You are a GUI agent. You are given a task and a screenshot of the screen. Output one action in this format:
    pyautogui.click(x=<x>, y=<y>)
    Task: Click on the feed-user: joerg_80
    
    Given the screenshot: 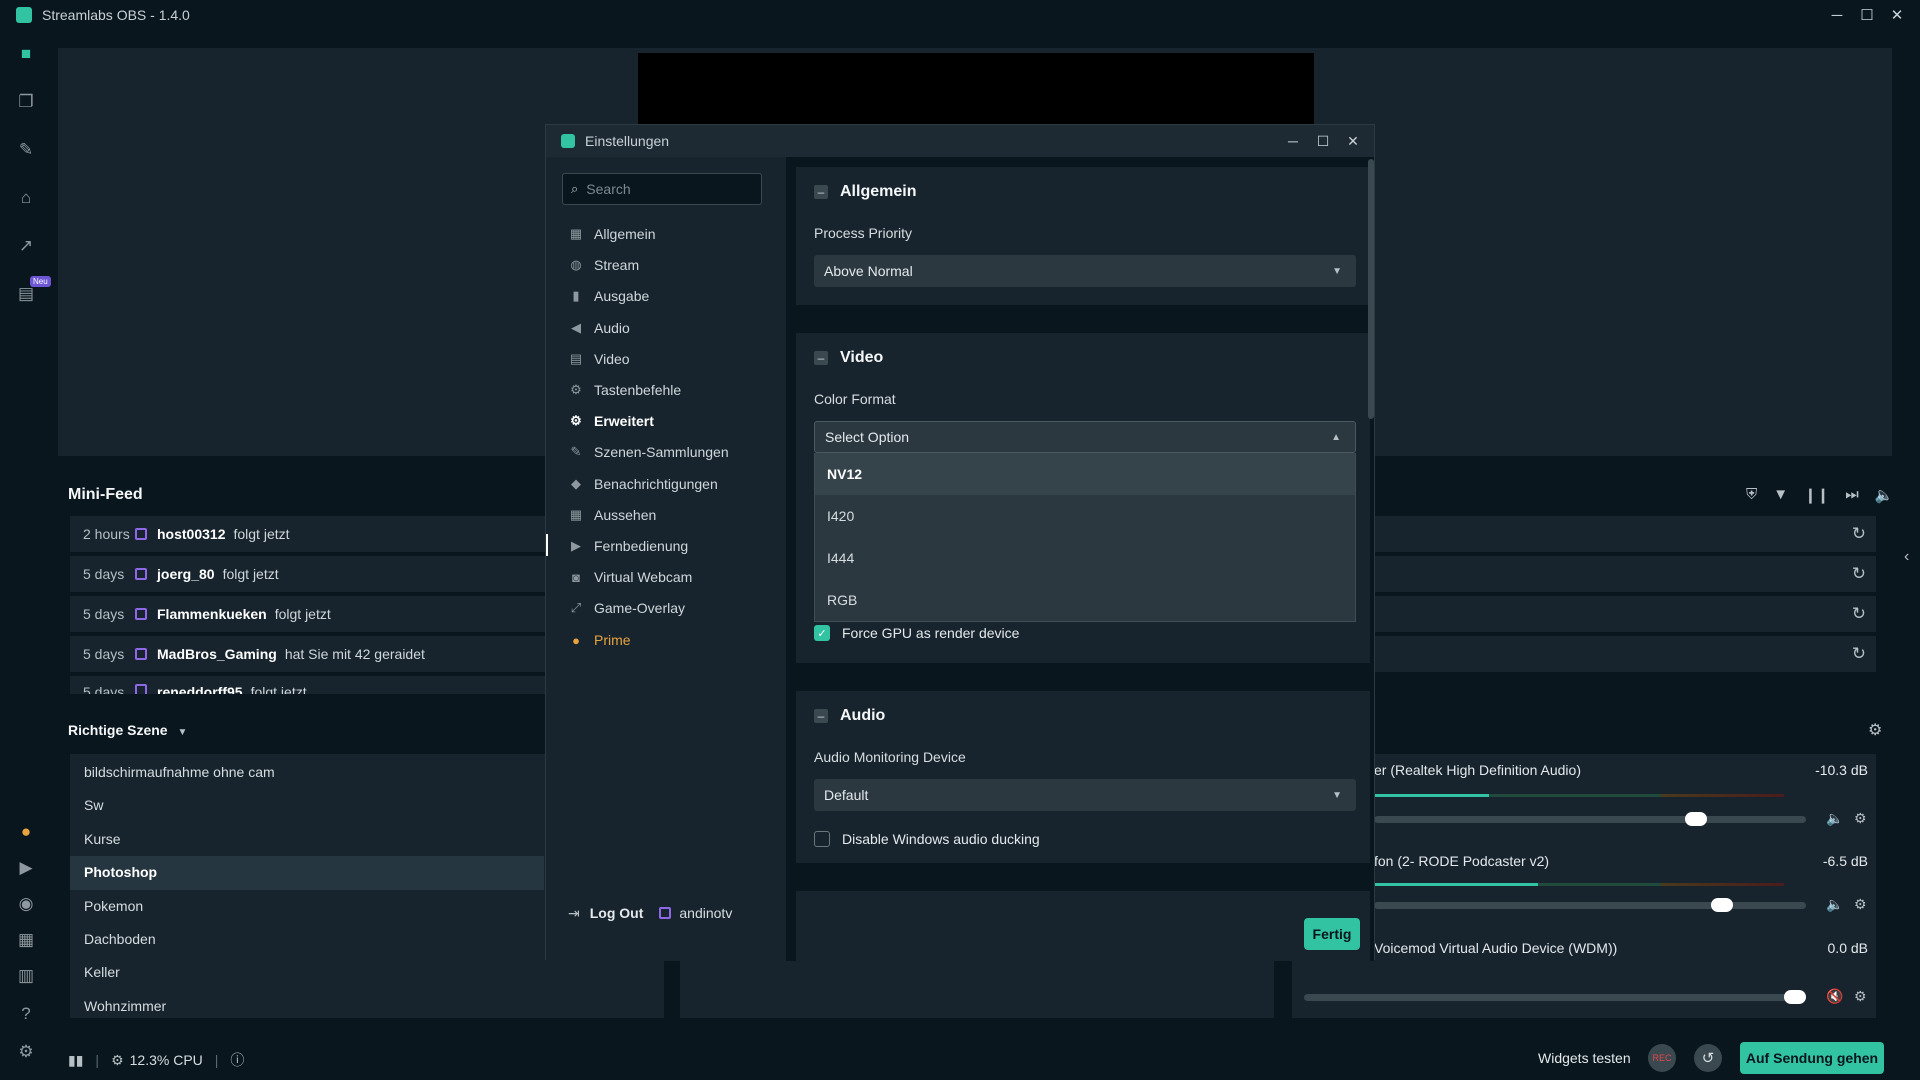 What is the action you would take?
    pyautogui.click(x=186, y=574)
    